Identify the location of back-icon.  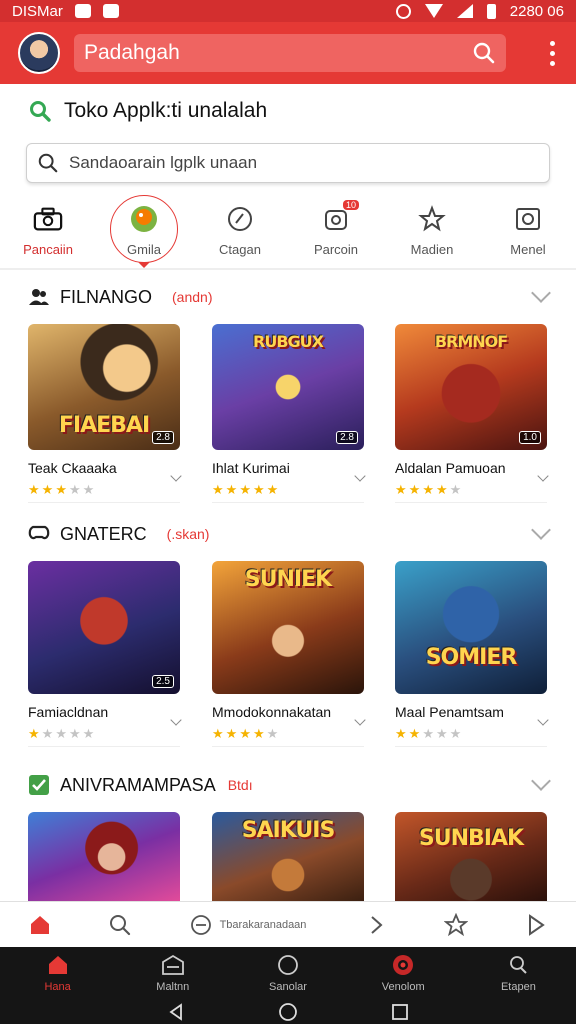
(176, 1012).